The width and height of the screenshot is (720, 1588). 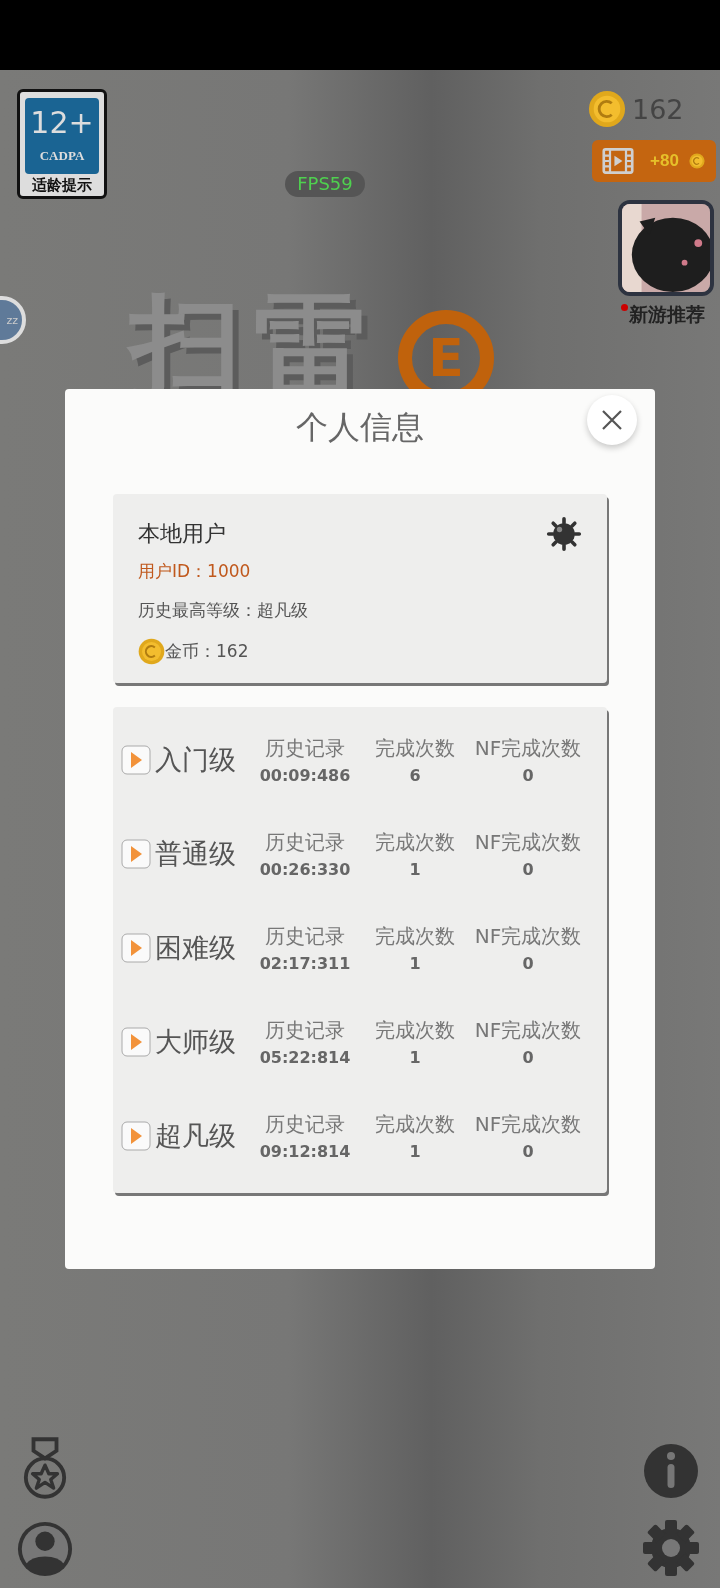 What do you see at coordinates (415, 775) in the screenshot?
I see `stat-value: 6` at bounding box center [415, 775].